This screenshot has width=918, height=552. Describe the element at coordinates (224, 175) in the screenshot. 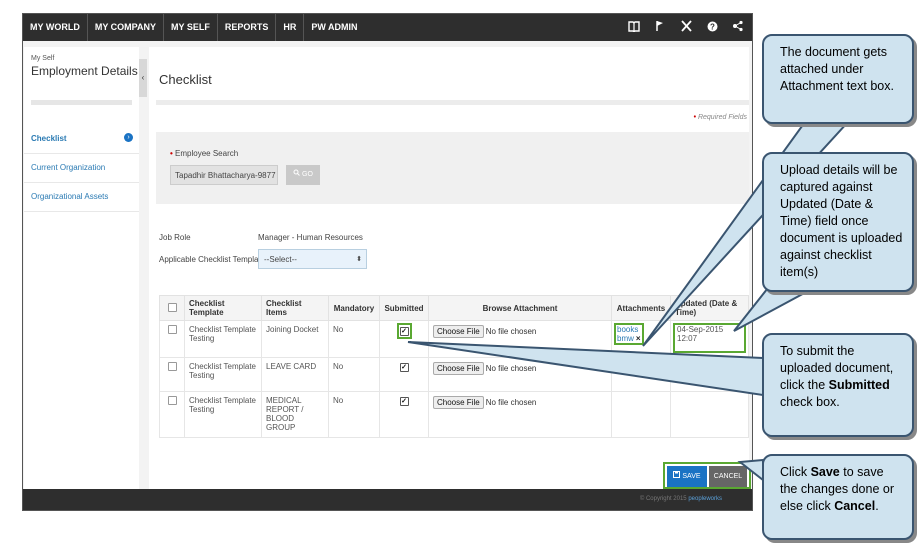

I see `employee-search-input: Tapadhir Bhattacharya-9877` at that location.